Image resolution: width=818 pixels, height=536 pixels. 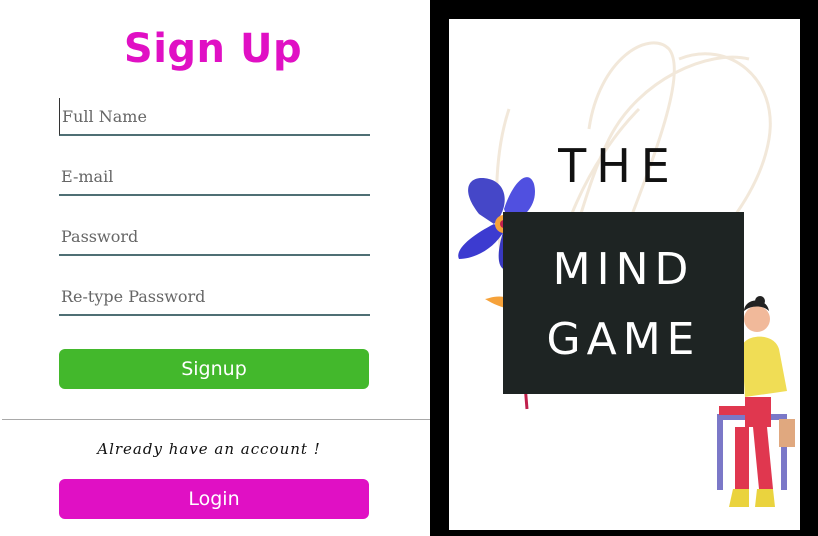 What do you see at coordinates (623, 339) in the screenshot?
I see `poster-game-text: GAME` at bounding box center [623, 339].